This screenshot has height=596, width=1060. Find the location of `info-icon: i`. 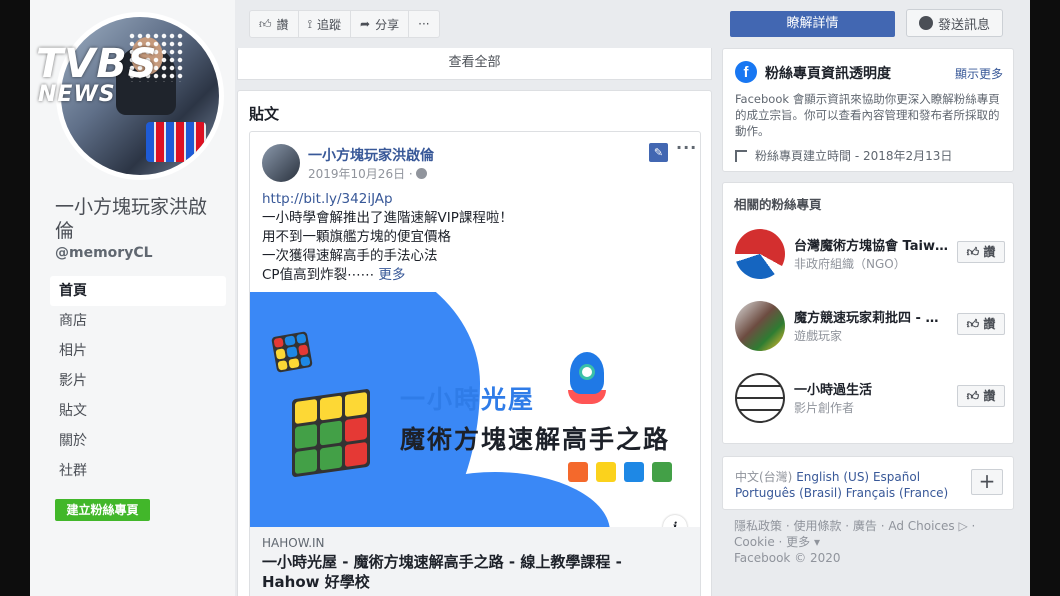

info-icon: i is located at coordinates (675, 521).